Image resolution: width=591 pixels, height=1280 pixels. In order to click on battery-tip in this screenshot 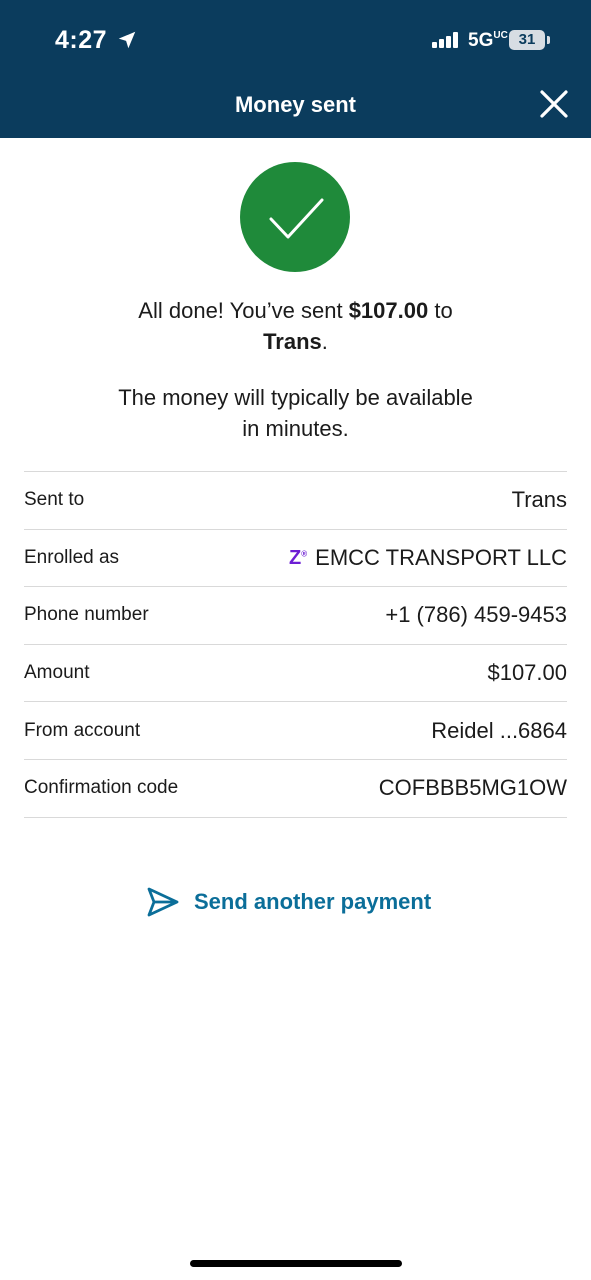, I will do `click(548, 40)`.